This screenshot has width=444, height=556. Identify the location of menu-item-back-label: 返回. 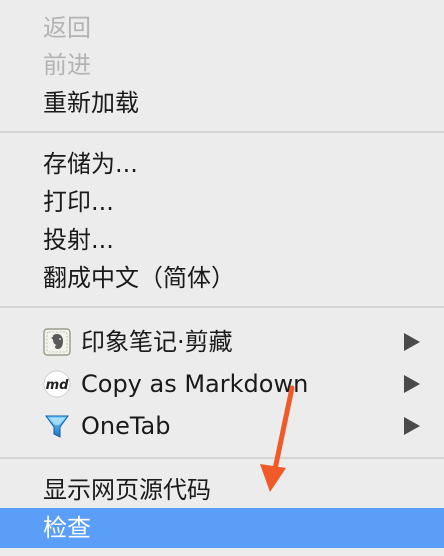
(67, 28).